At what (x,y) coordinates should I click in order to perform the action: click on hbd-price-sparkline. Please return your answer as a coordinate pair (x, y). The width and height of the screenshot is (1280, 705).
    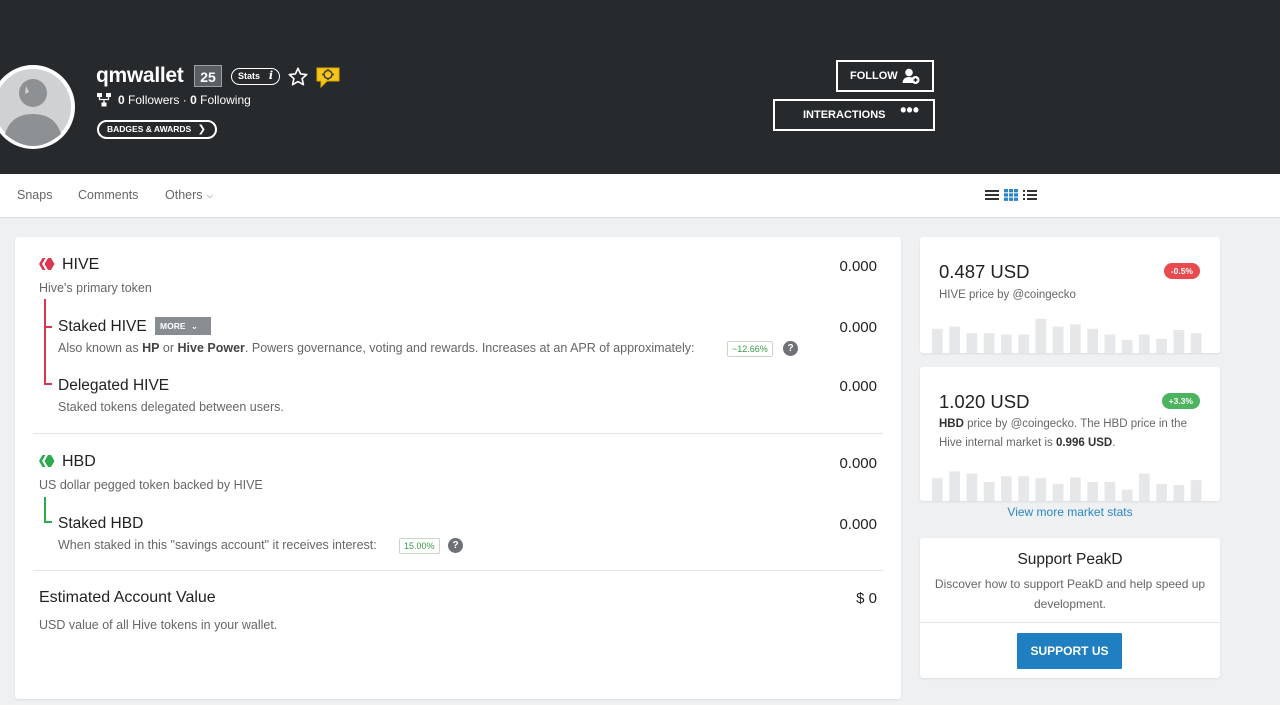
    Looking at the image, I should click on (1067, 486).